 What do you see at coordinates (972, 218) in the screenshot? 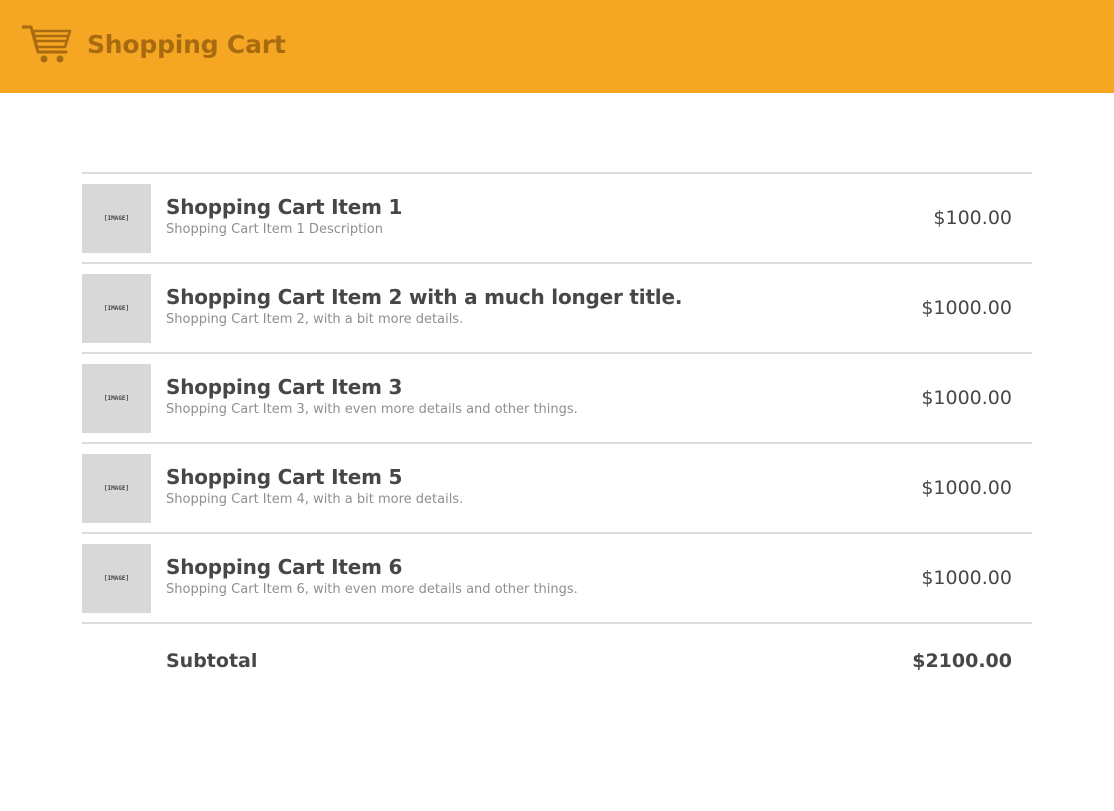
I see `item-price: $100.00` at bounding box center [972, 218].